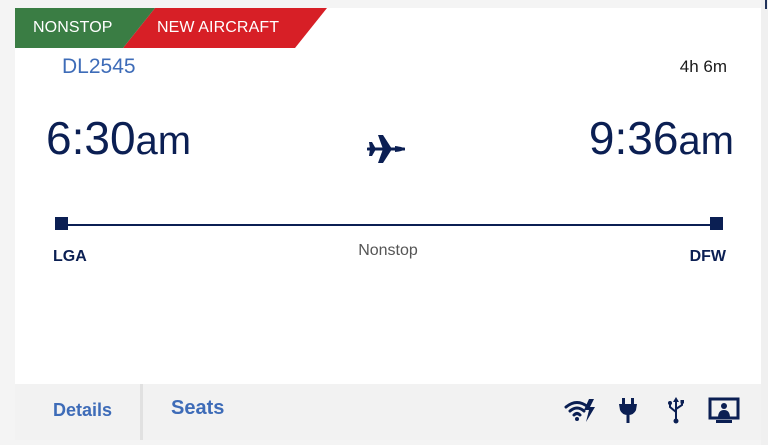  I want to click on new-aircraft-badge: NEW AIRCRAFT, so click(225, 28).